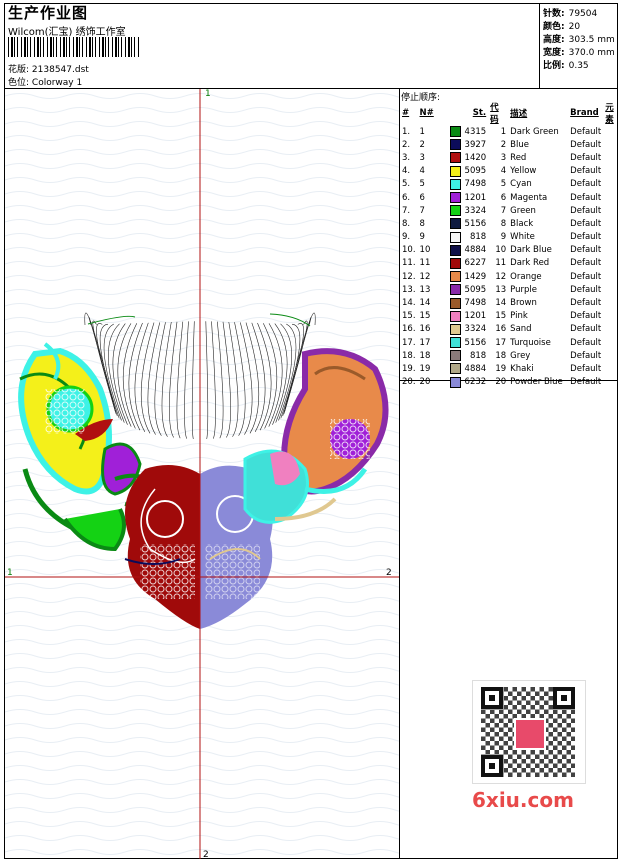  I want to click on barcode, so click(74, 47).